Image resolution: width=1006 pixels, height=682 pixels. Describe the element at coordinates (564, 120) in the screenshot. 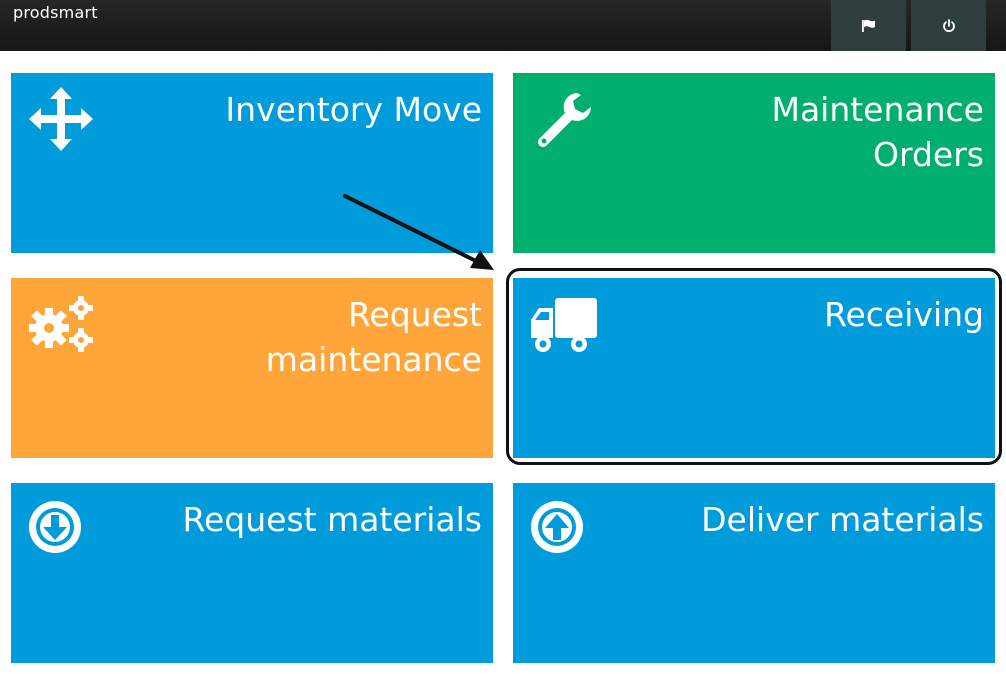

I see `wrench-icon` at that location.